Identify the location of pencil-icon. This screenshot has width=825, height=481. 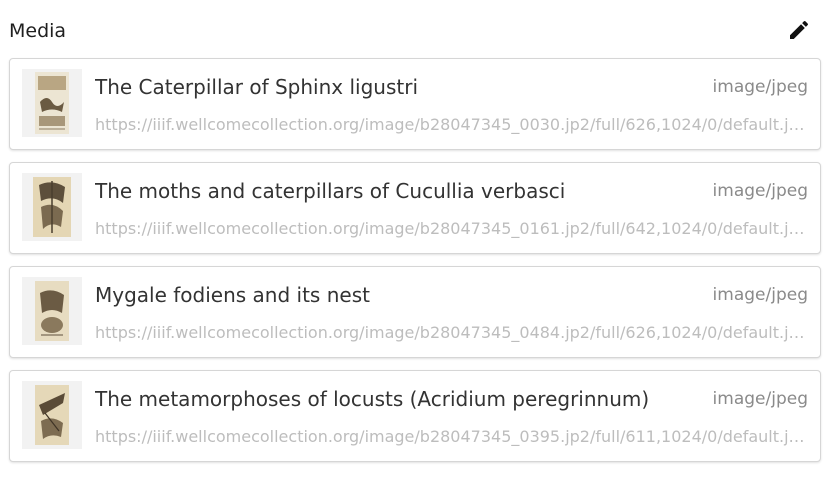
(799, 29).